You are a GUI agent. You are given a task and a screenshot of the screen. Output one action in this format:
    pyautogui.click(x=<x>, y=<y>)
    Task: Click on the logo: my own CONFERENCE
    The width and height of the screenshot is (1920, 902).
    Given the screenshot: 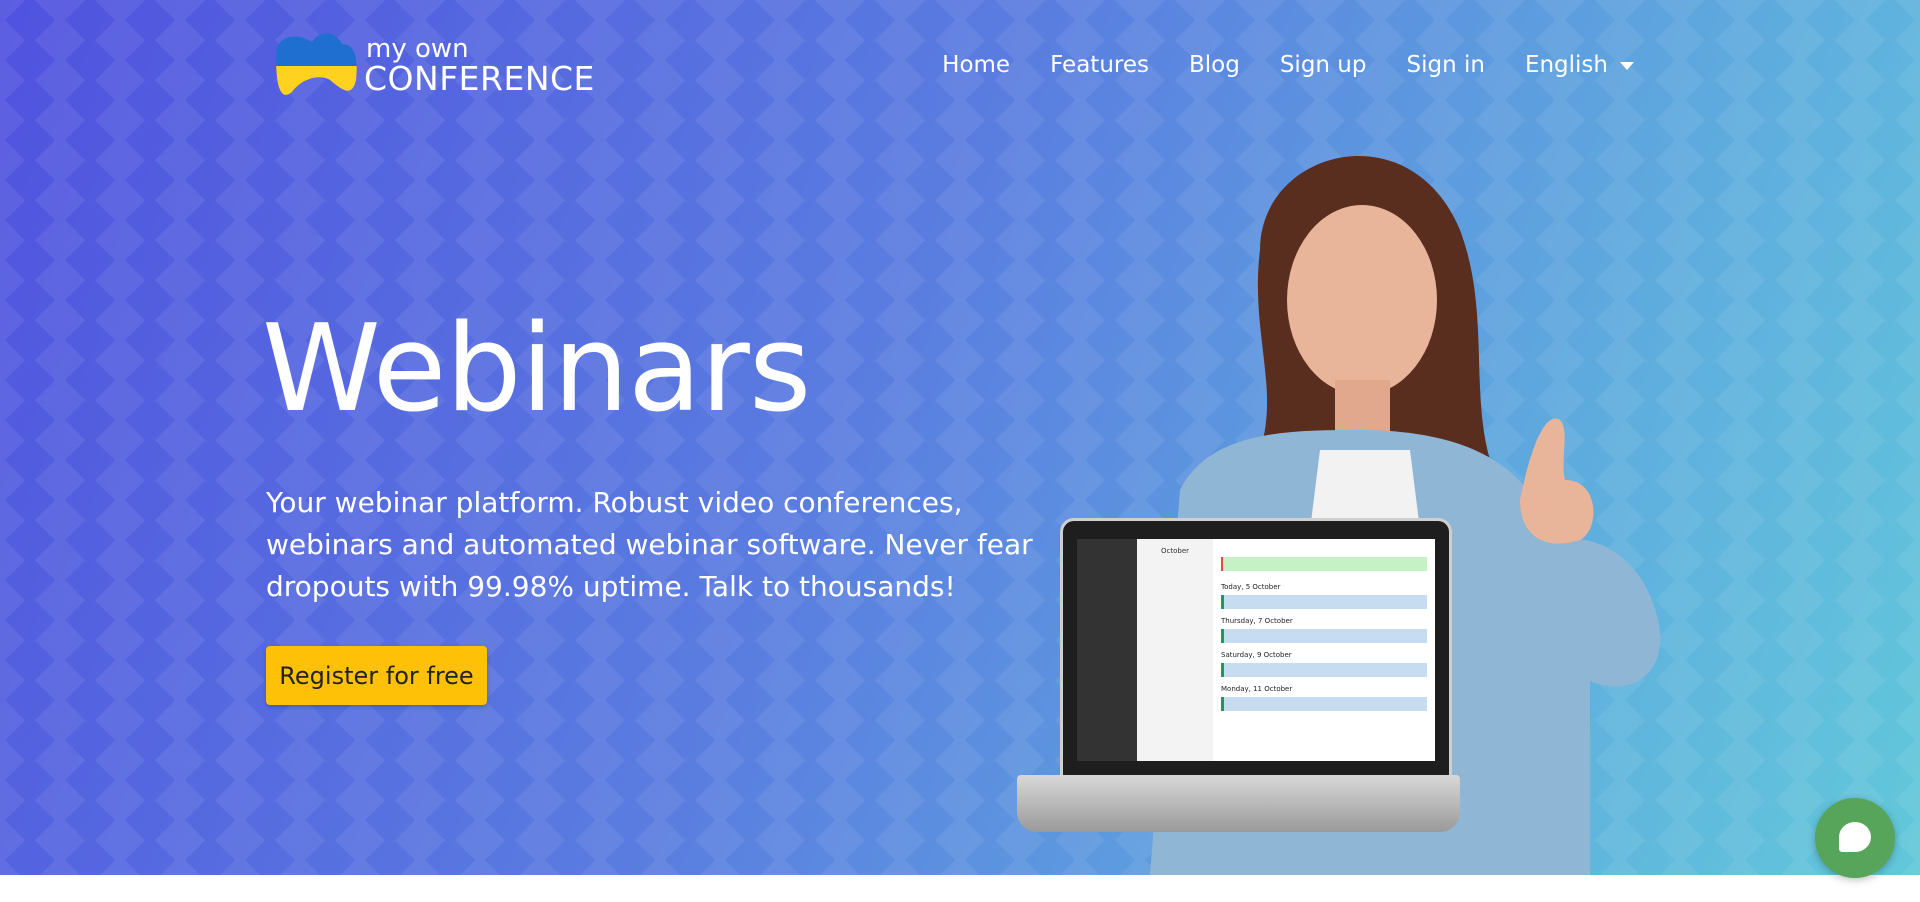 What is the action you would take?
    pyautogui.click(x=433, y=65)
    